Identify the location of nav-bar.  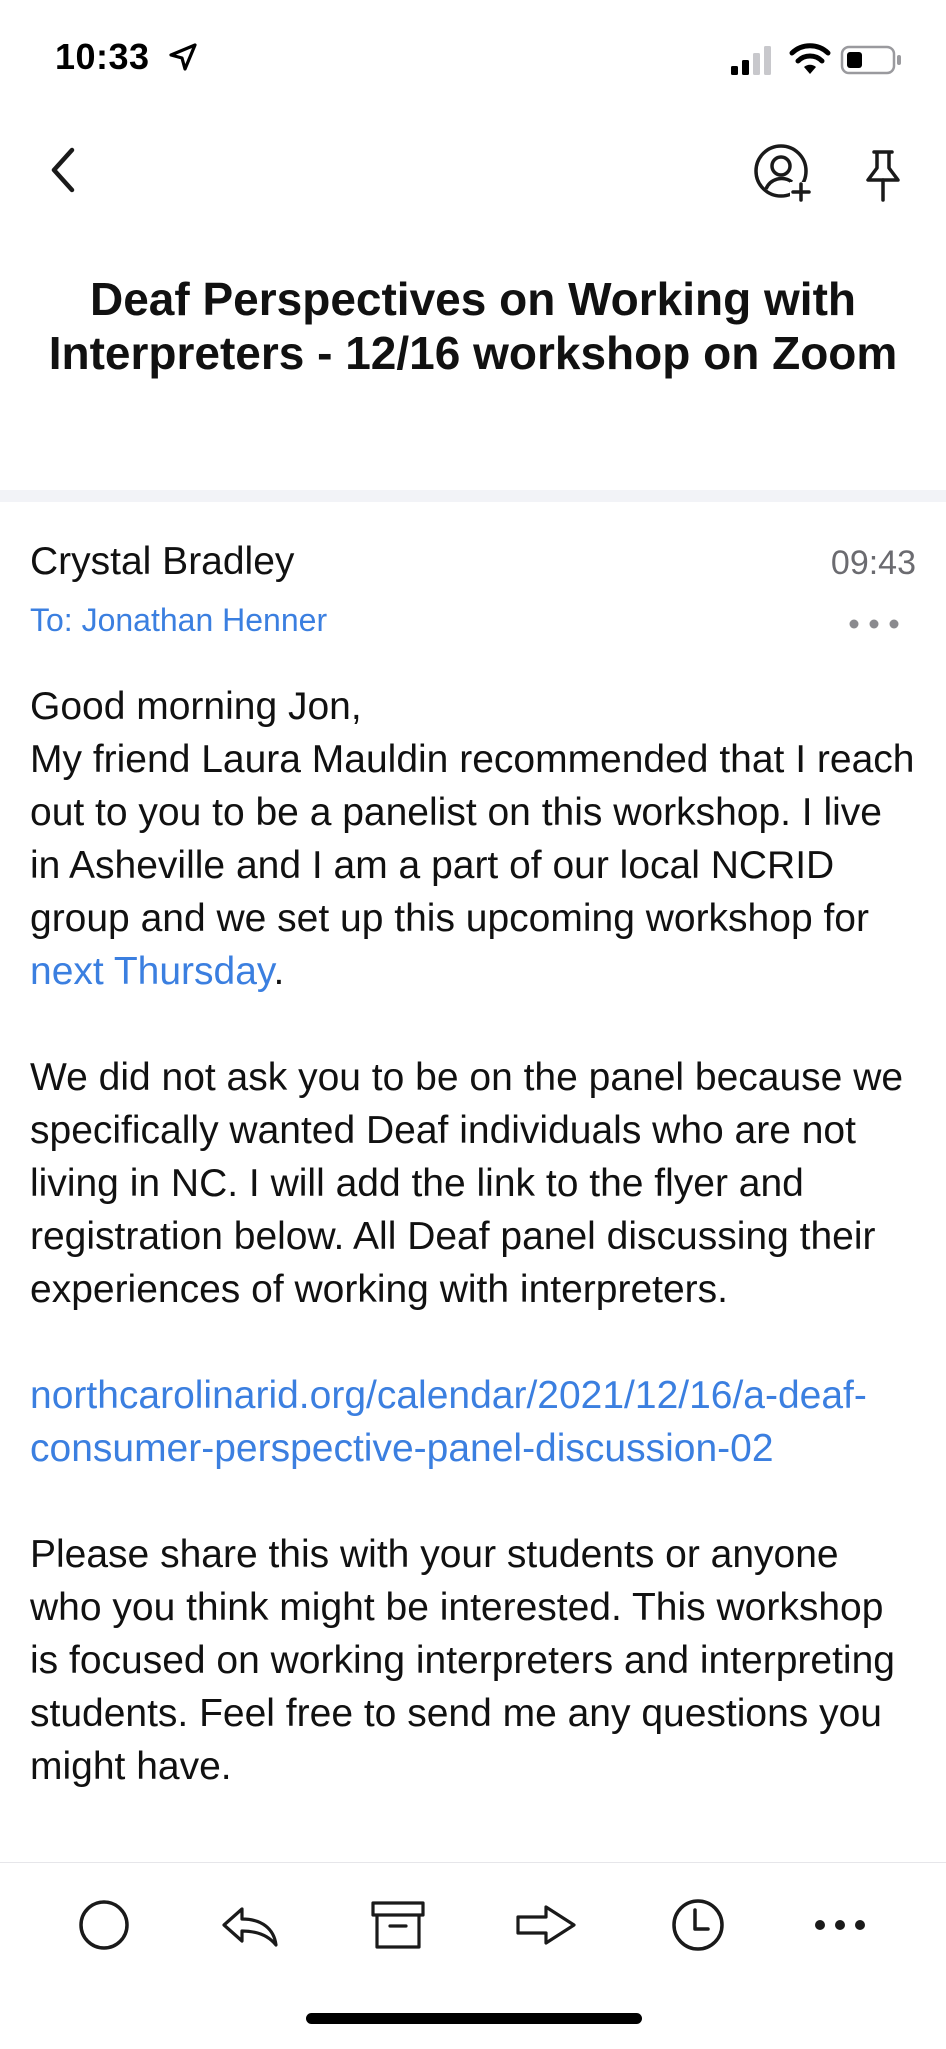
(473, 170).